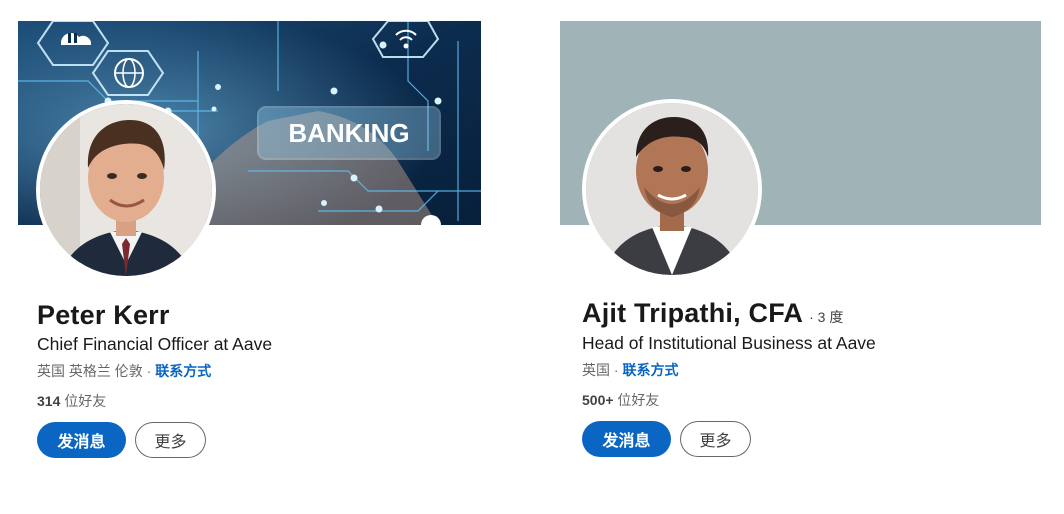 The image size is (1064, 514). I want to click on profile-name: Peter Kerr, so click(103, 315).